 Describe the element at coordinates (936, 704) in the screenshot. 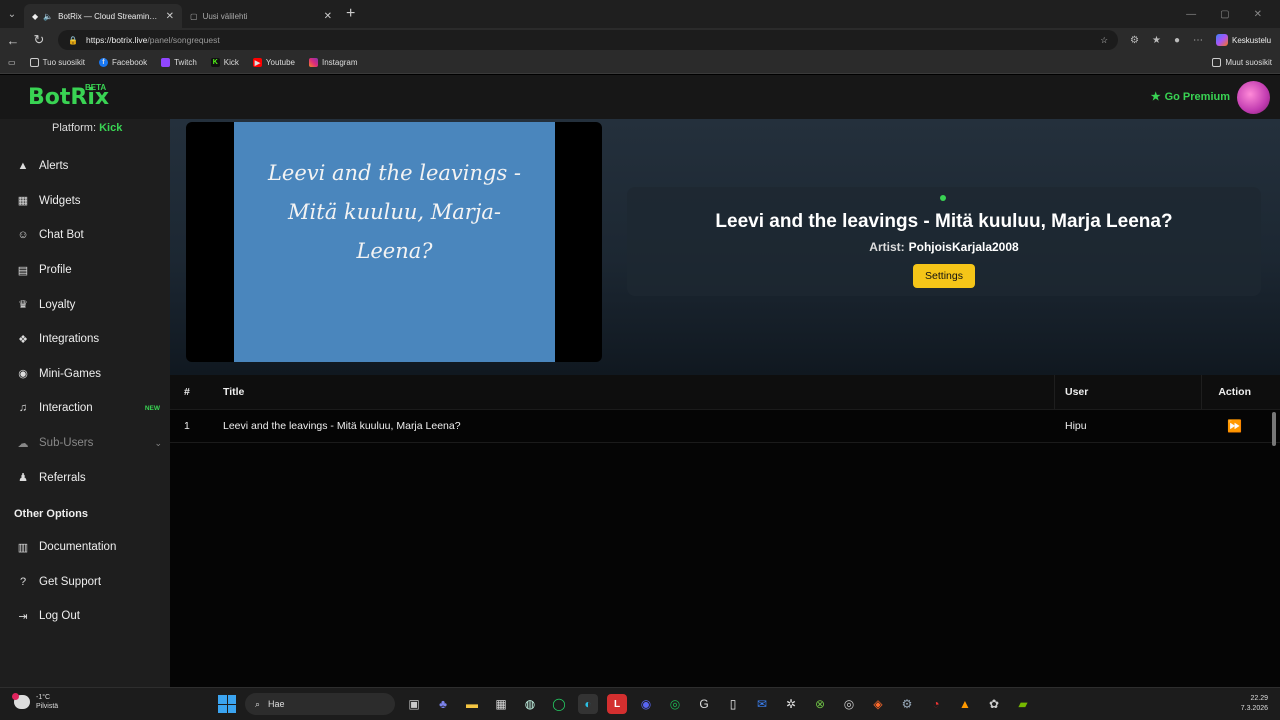

I see `app-red-icon: ◔` at that location.